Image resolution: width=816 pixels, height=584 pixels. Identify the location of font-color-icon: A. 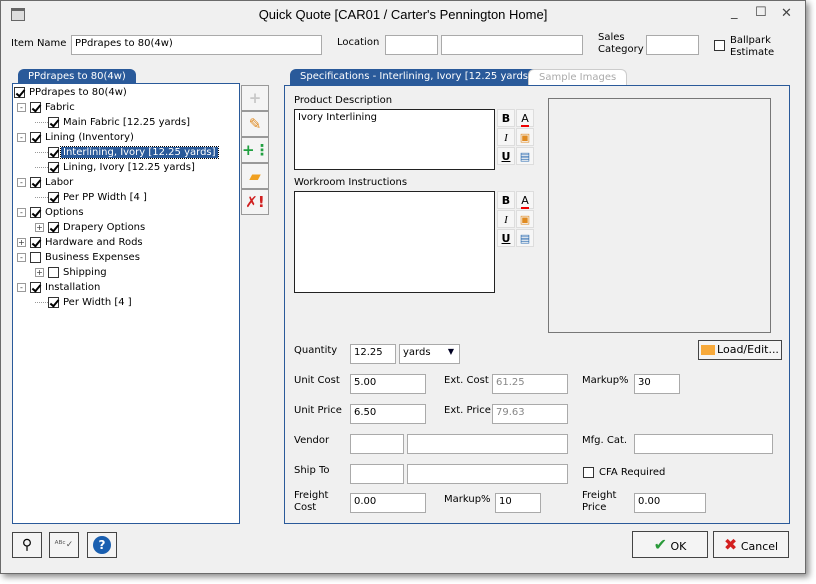
(525, 201).